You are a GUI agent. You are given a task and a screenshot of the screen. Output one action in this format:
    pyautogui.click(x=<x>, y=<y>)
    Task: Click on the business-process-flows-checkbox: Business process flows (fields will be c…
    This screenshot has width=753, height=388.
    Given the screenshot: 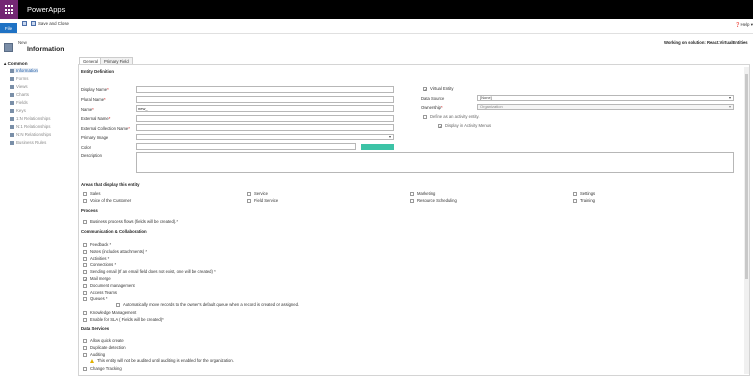 What is the action you would take?
    pyautogui.click(x=130, y=221)
    